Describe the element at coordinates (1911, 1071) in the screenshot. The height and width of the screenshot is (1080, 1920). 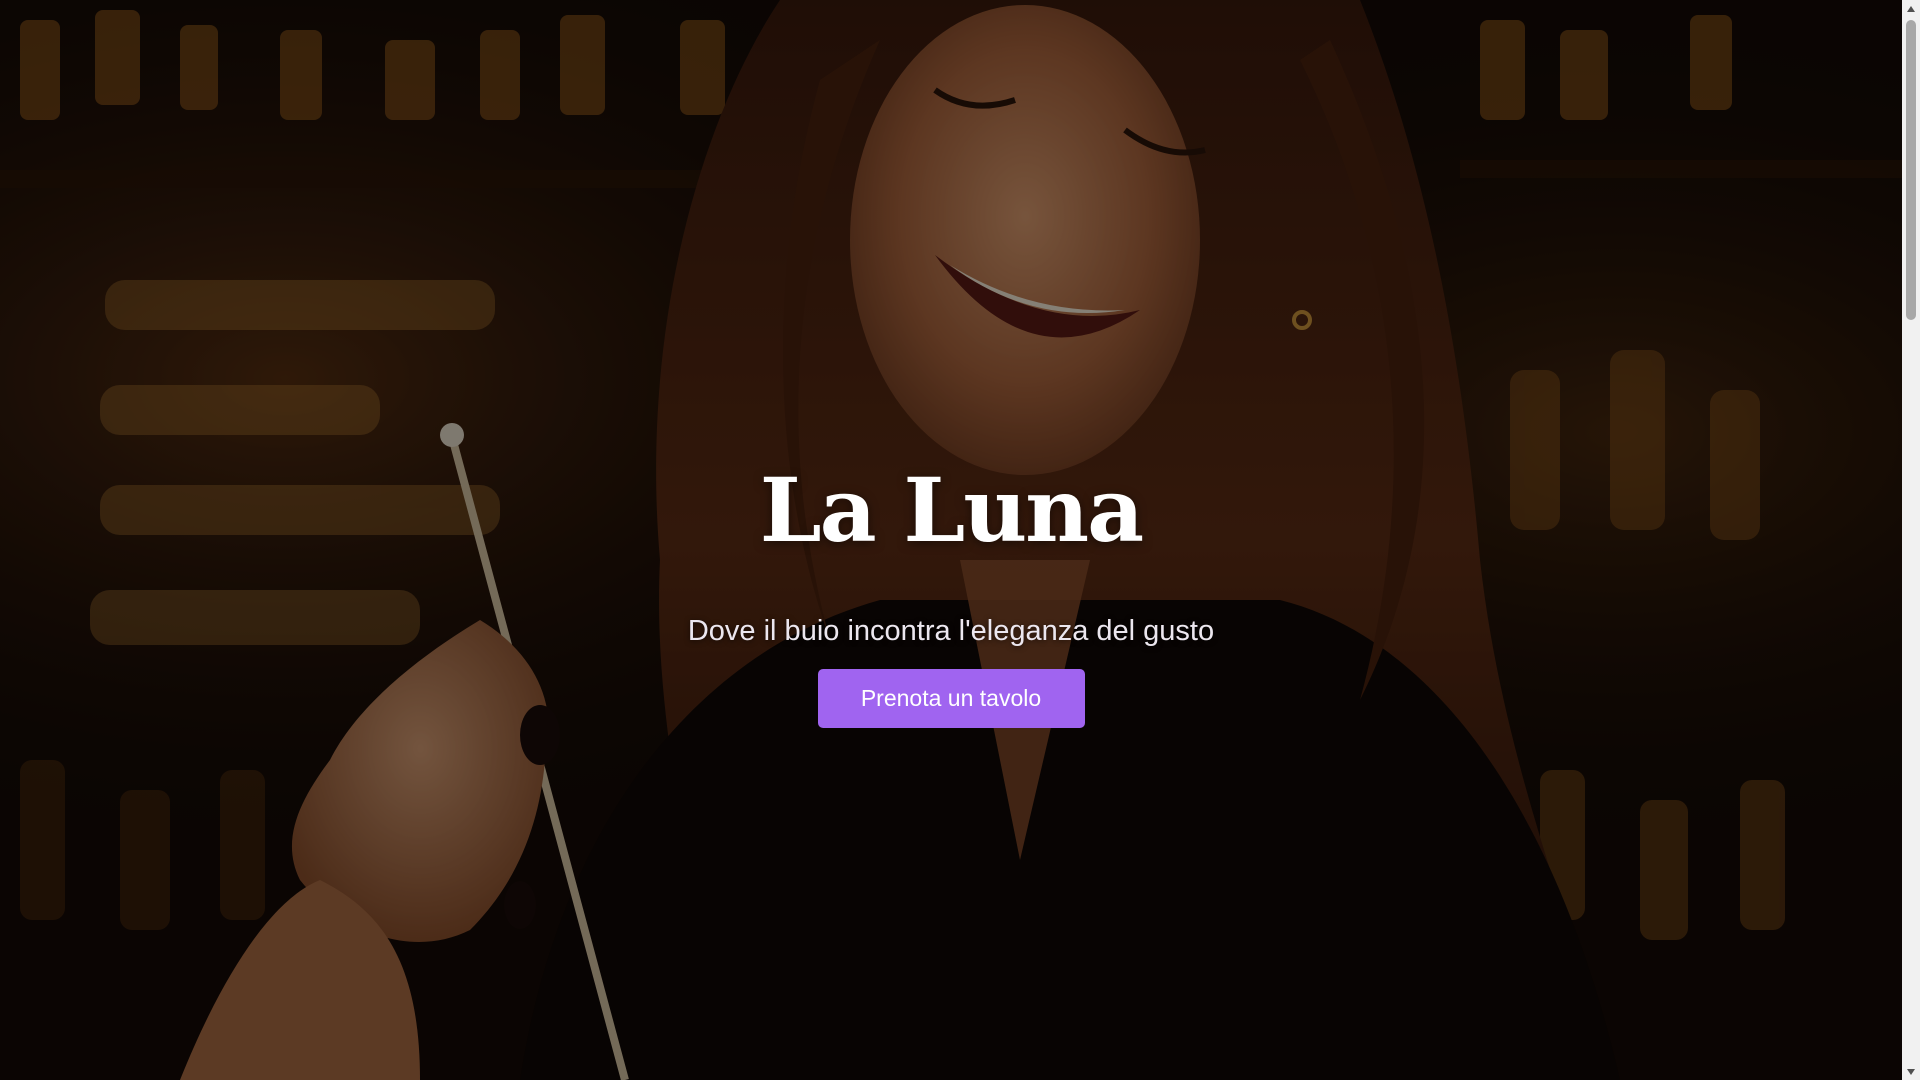
I see `scroll-down-arrow-icon` at that location.